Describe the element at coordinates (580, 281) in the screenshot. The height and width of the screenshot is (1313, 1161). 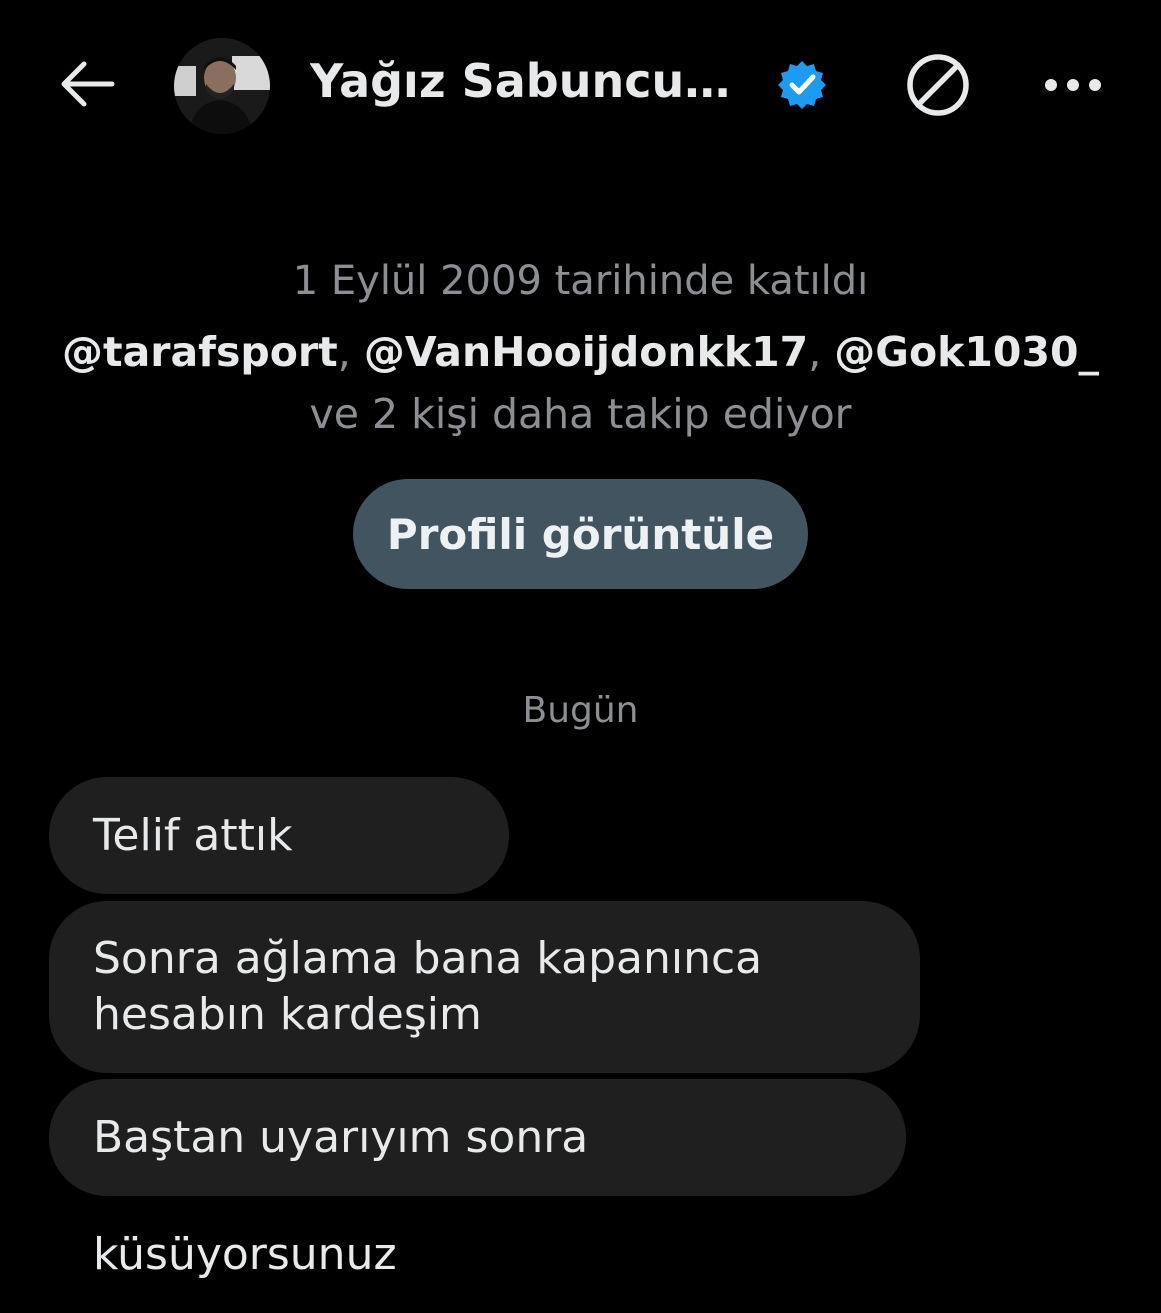
I see `joined-date: 1 Eylül 2009 tarihinde katıldı` at that location.